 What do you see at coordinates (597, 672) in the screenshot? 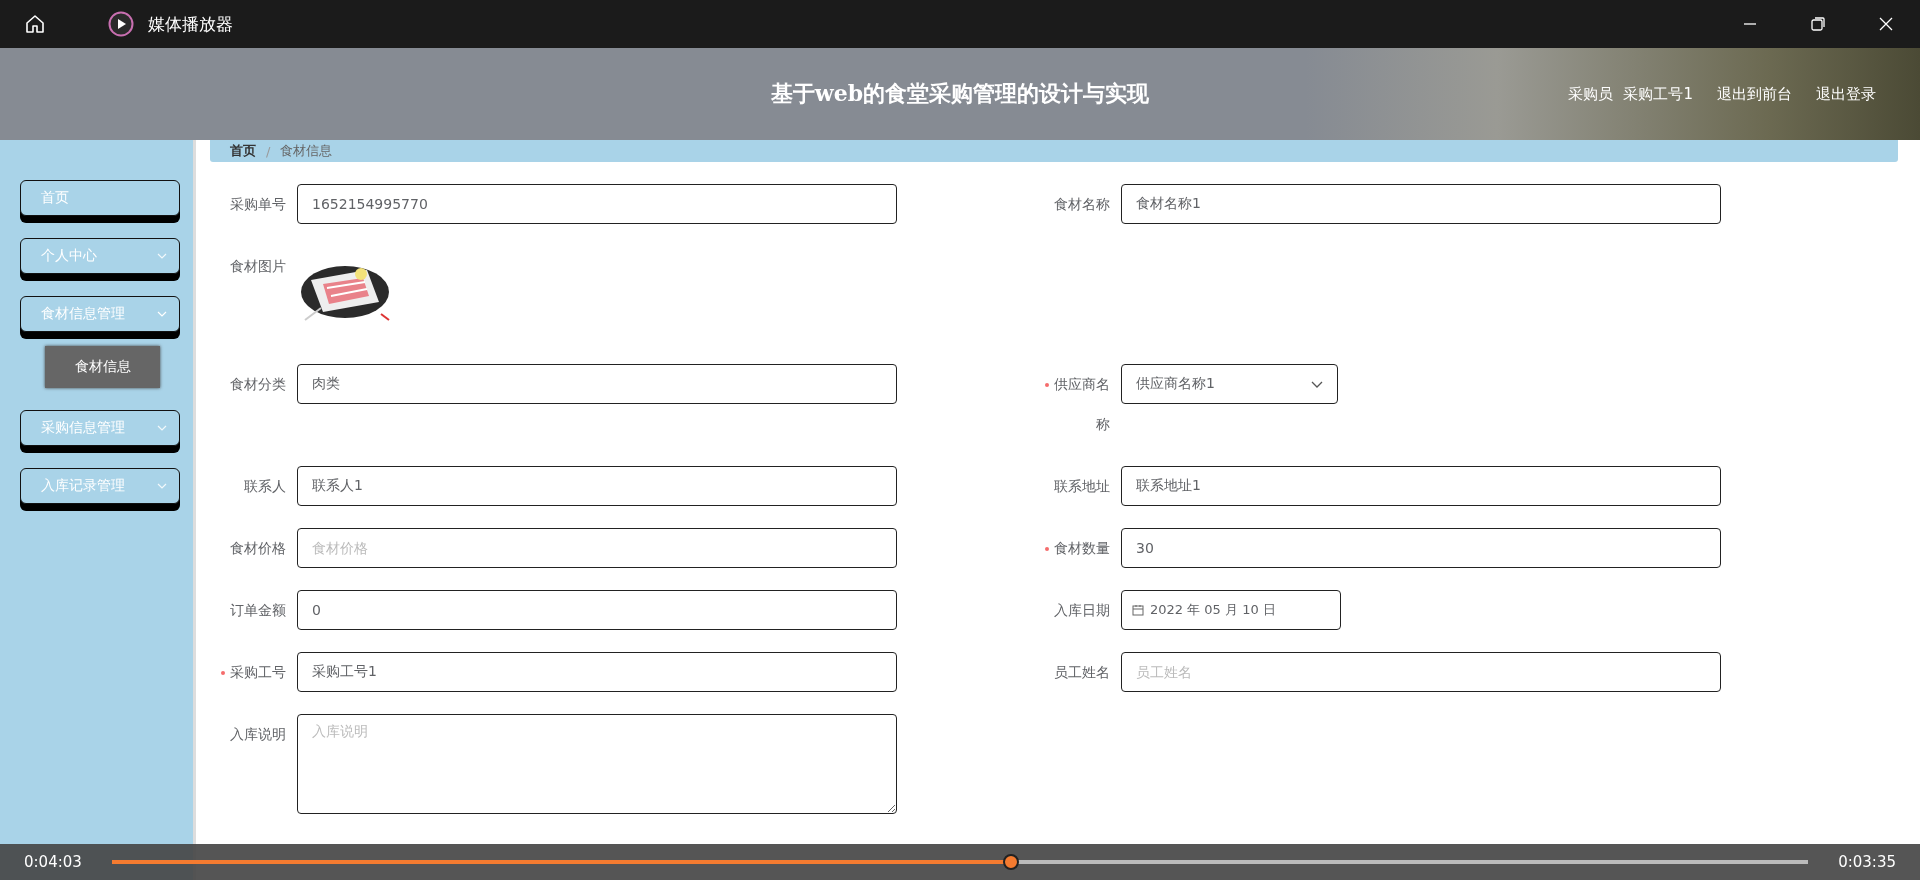
I see `input-field: 采购工号1` at bounding box center [597, 672].